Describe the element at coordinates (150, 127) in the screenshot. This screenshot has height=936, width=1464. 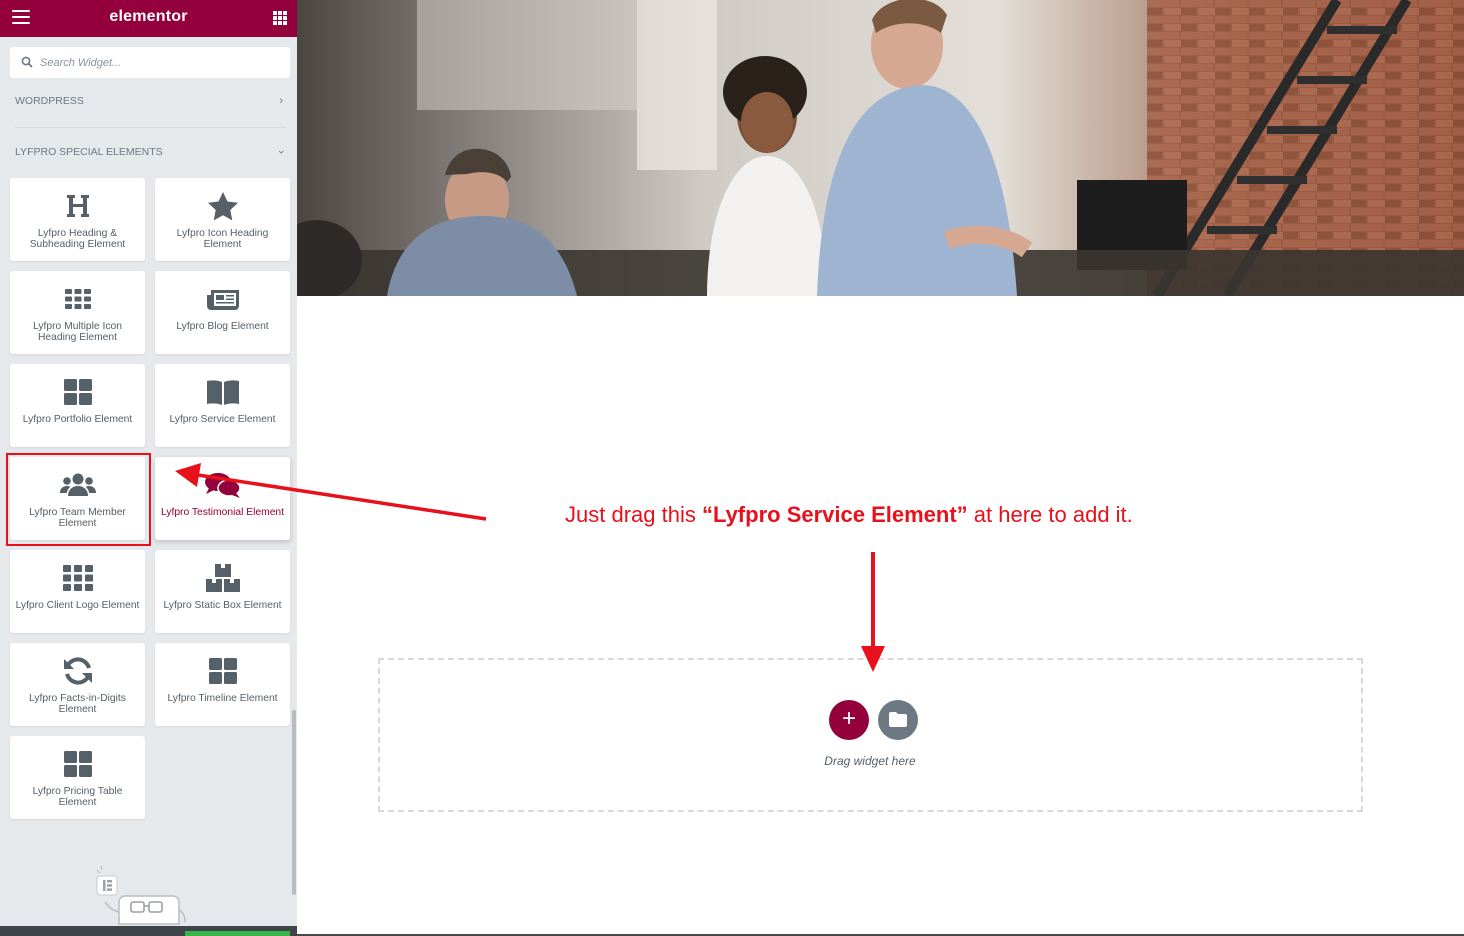
I see `divider` at that location.